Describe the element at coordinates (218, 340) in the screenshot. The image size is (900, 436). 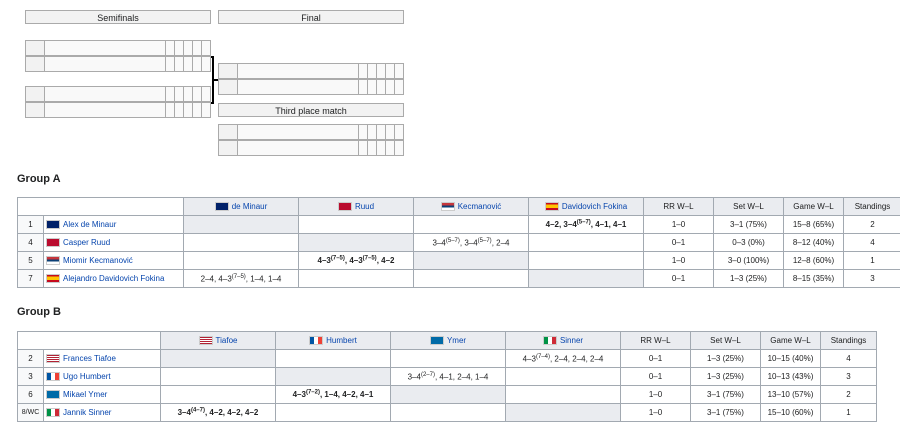
I see `col-header-tiafoe: Tiafoe` at that location.